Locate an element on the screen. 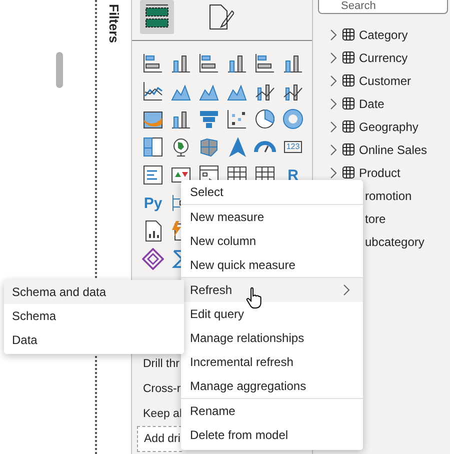 The image size is (450, 454). toggle-label: Cross-r is located at coordinates (162, 389).